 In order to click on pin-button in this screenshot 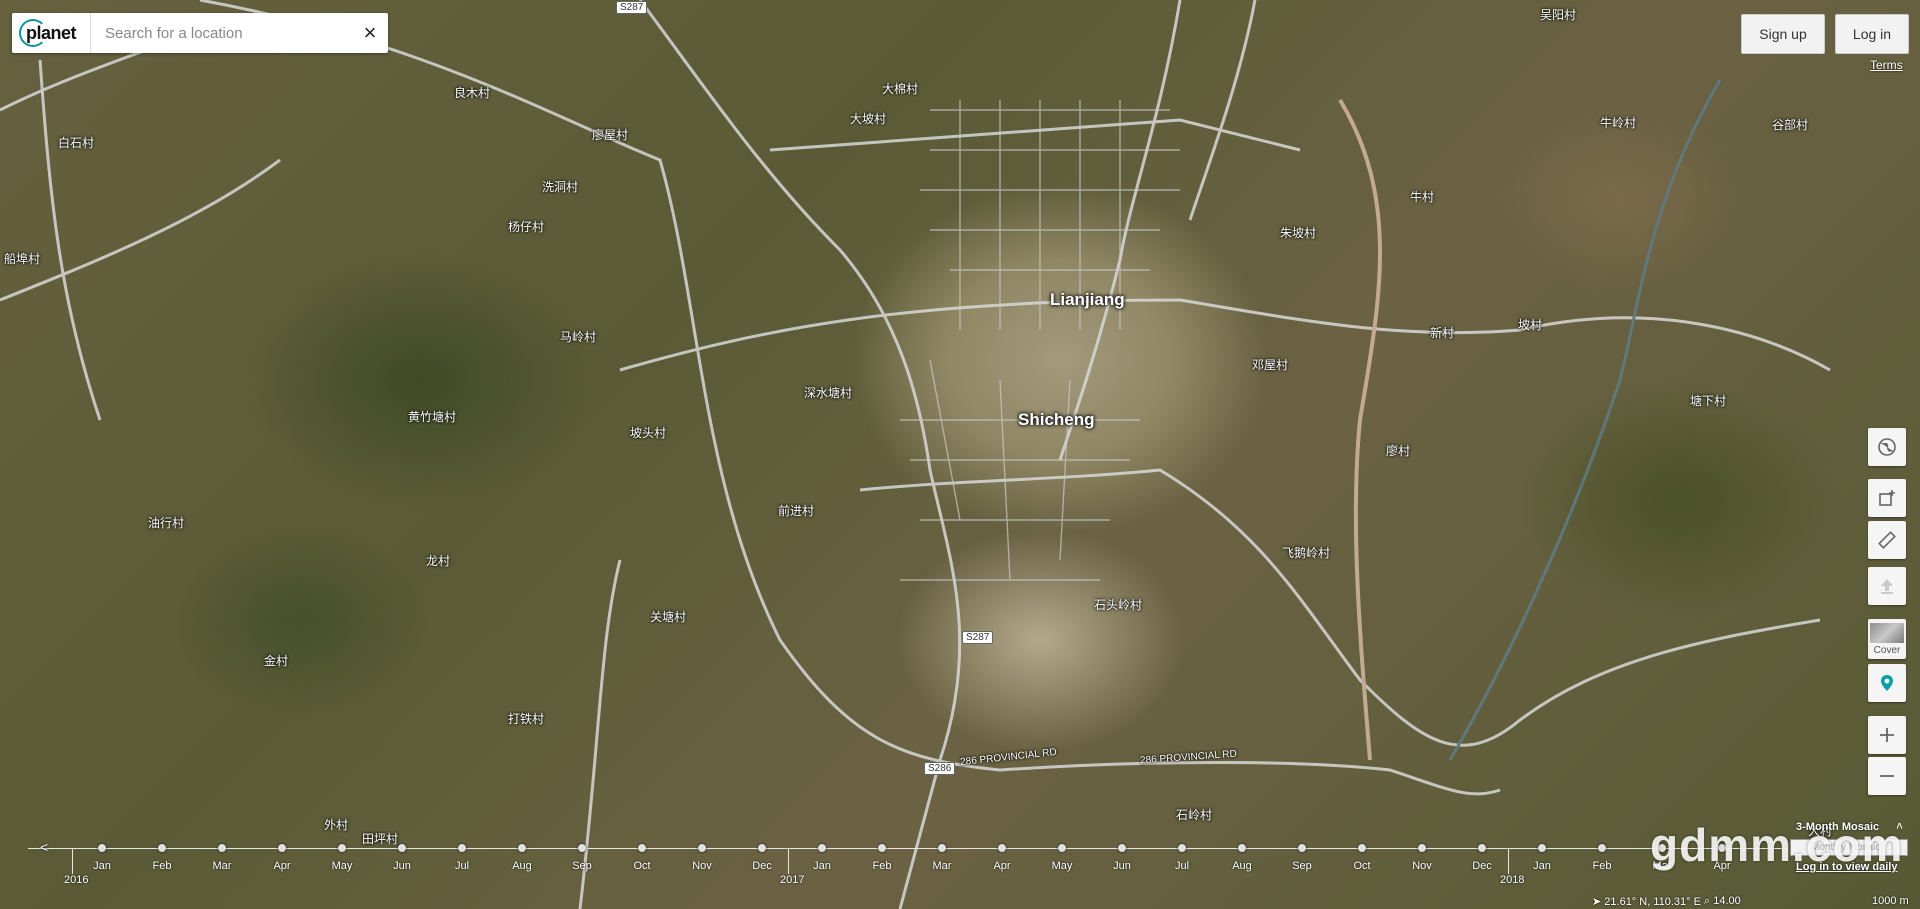, I will do `click(1887, 683)`.